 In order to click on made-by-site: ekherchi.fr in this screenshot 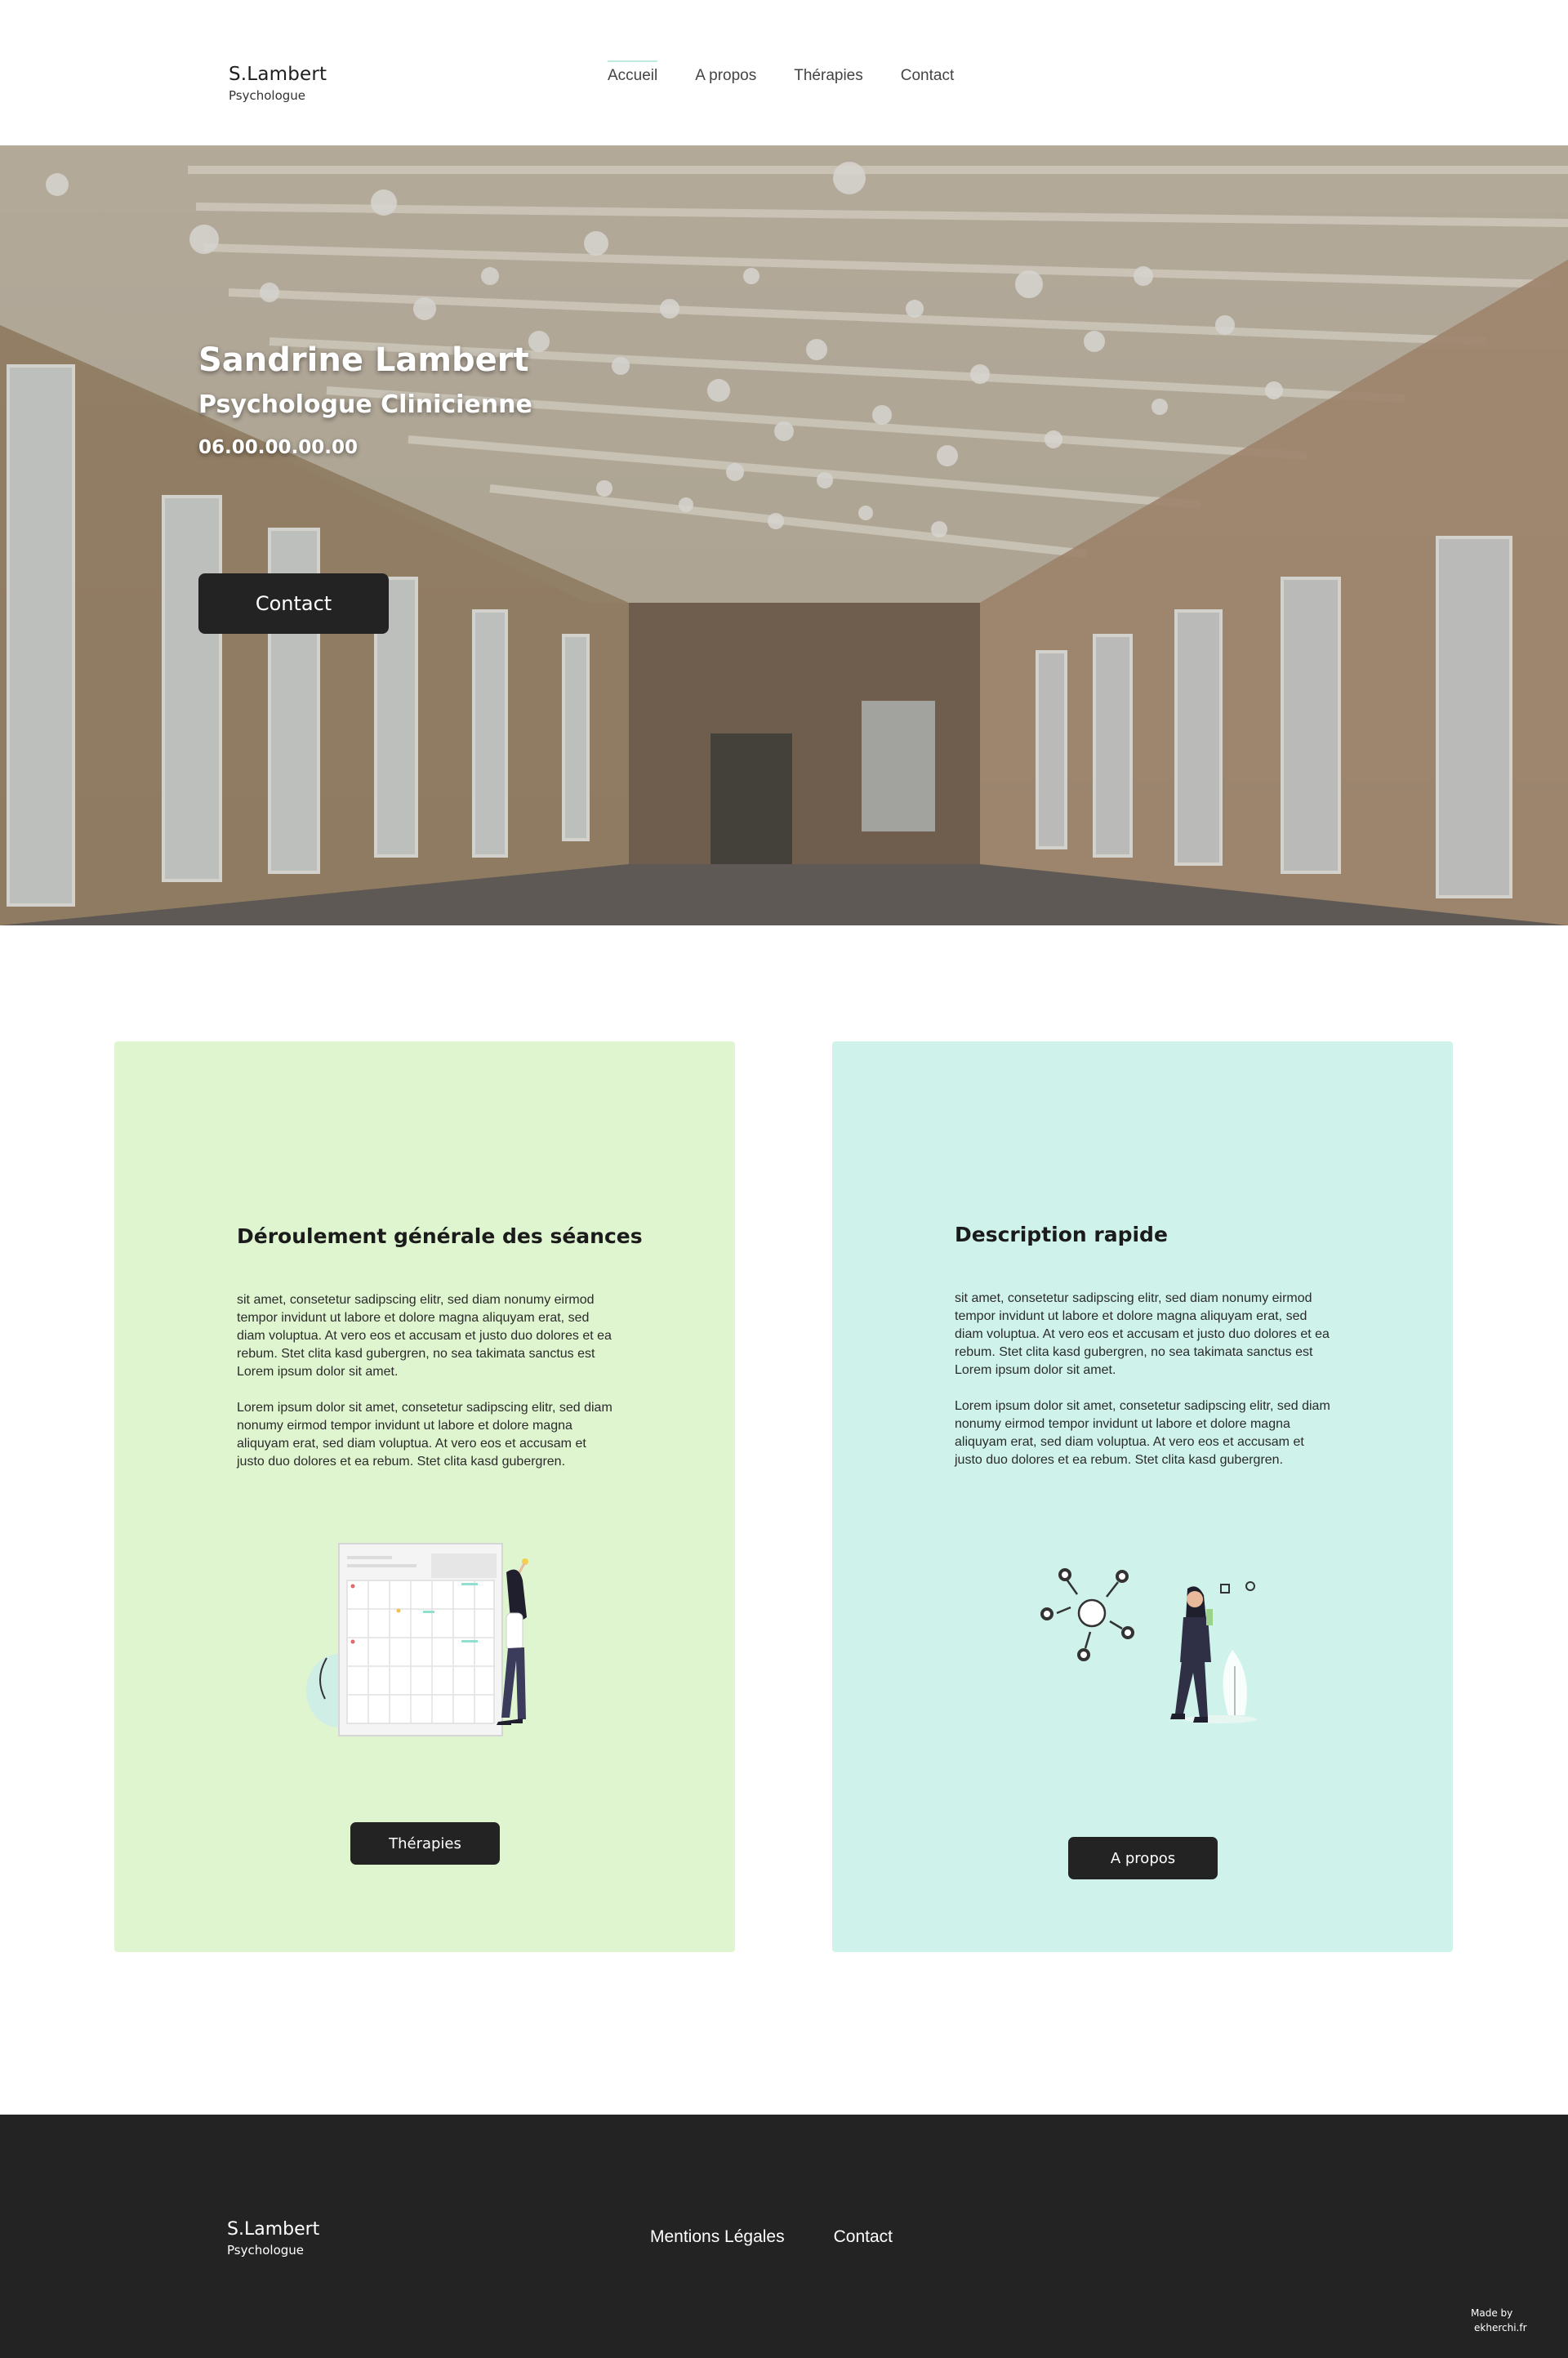, I will do `click(1500, 2327)`.